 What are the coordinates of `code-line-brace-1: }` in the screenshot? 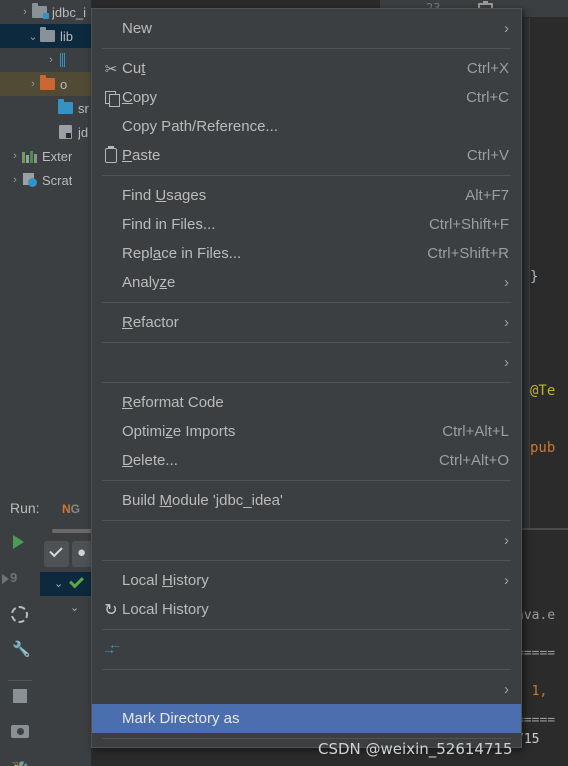 It's located at (534, 277).